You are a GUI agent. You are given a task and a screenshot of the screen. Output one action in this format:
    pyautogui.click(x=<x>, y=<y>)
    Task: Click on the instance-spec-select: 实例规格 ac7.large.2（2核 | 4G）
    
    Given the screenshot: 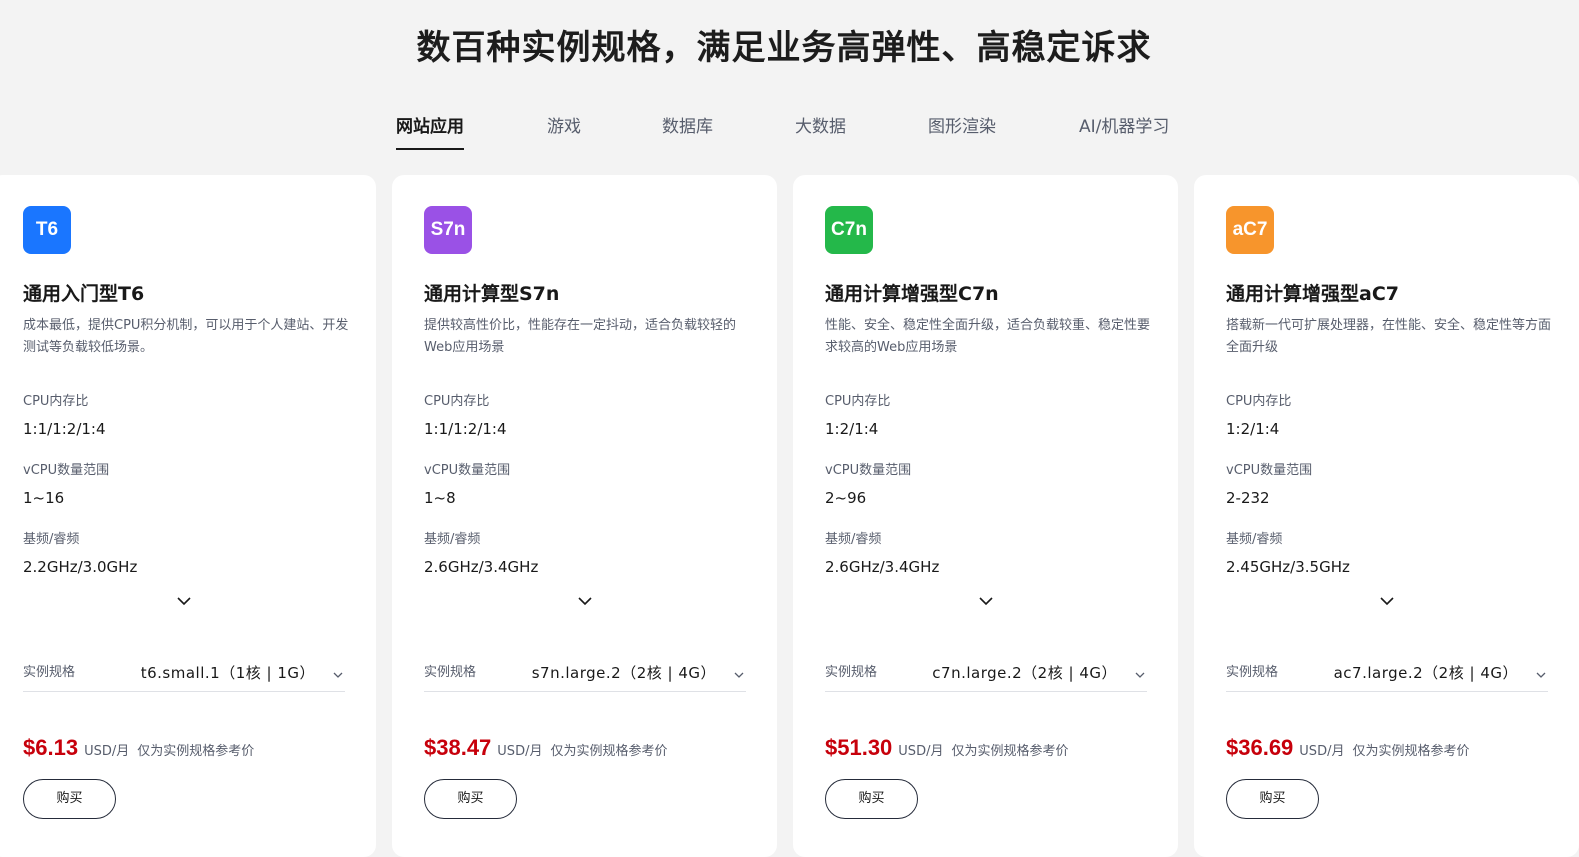 What is the action you would take?
    pyautogui.click(x=1387, y=676)
    